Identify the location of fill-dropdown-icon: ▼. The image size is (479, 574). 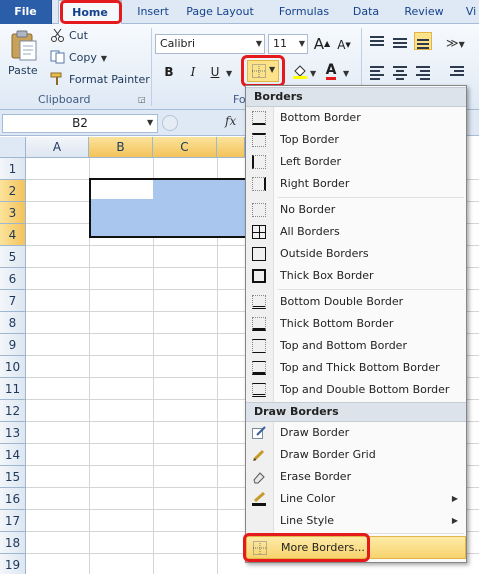
(313, 73).